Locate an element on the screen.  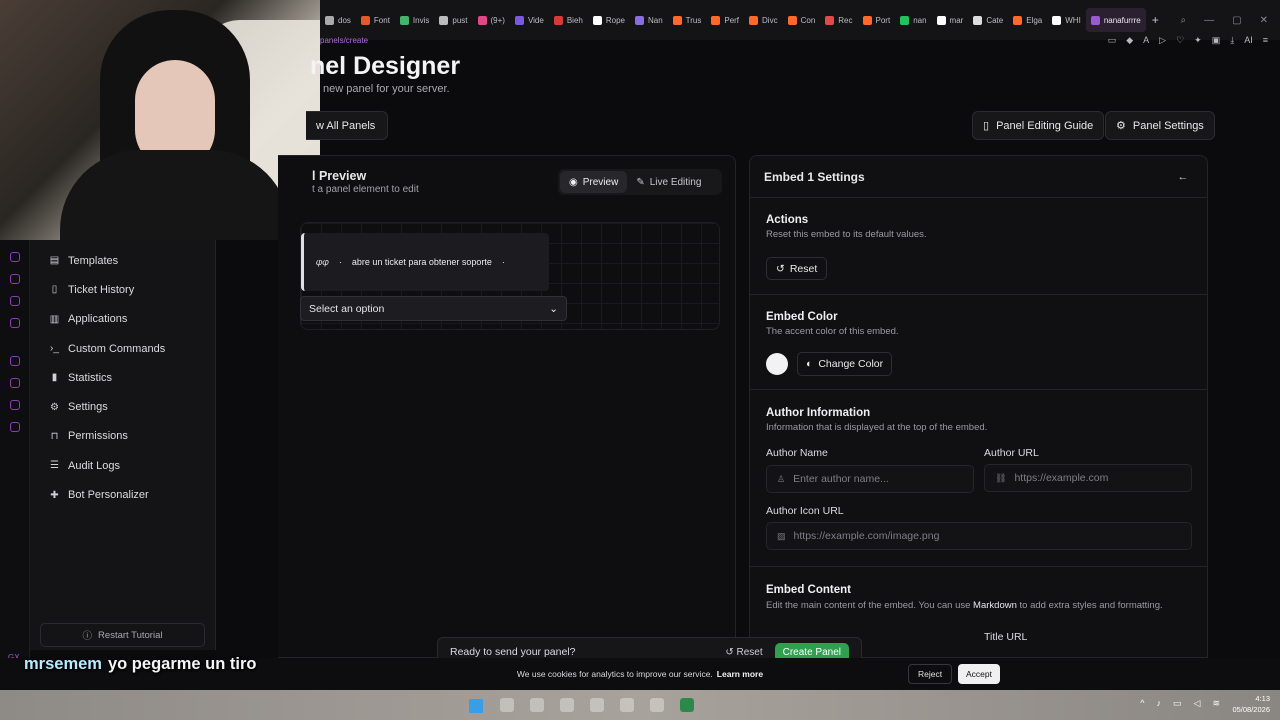
chevron-up-icon: ^ is located at coordinates (1142, 703).